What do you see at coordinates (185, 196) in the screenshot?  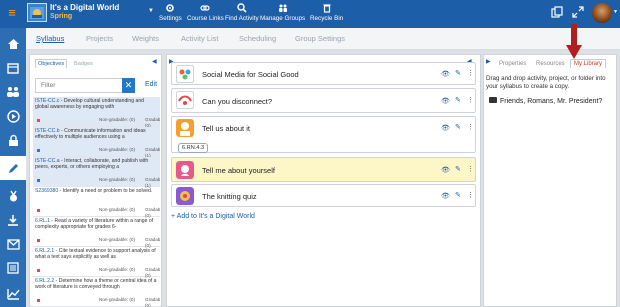 I see `activity-thumbnail` at bounding box center [185, 196].